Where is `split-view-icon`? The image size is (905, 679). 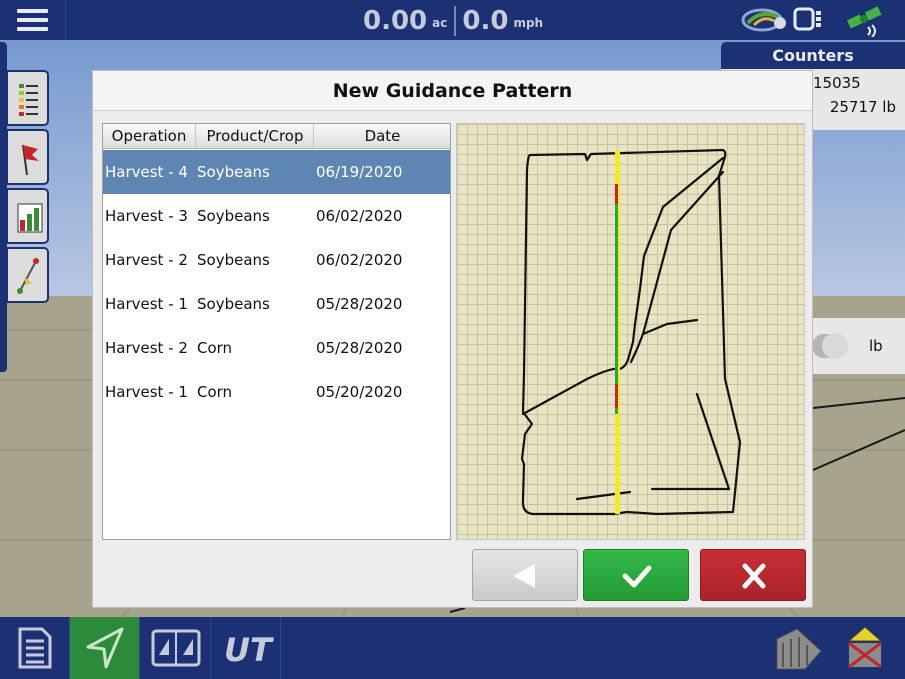 split-view-icon is located at coordinates (176, 648).